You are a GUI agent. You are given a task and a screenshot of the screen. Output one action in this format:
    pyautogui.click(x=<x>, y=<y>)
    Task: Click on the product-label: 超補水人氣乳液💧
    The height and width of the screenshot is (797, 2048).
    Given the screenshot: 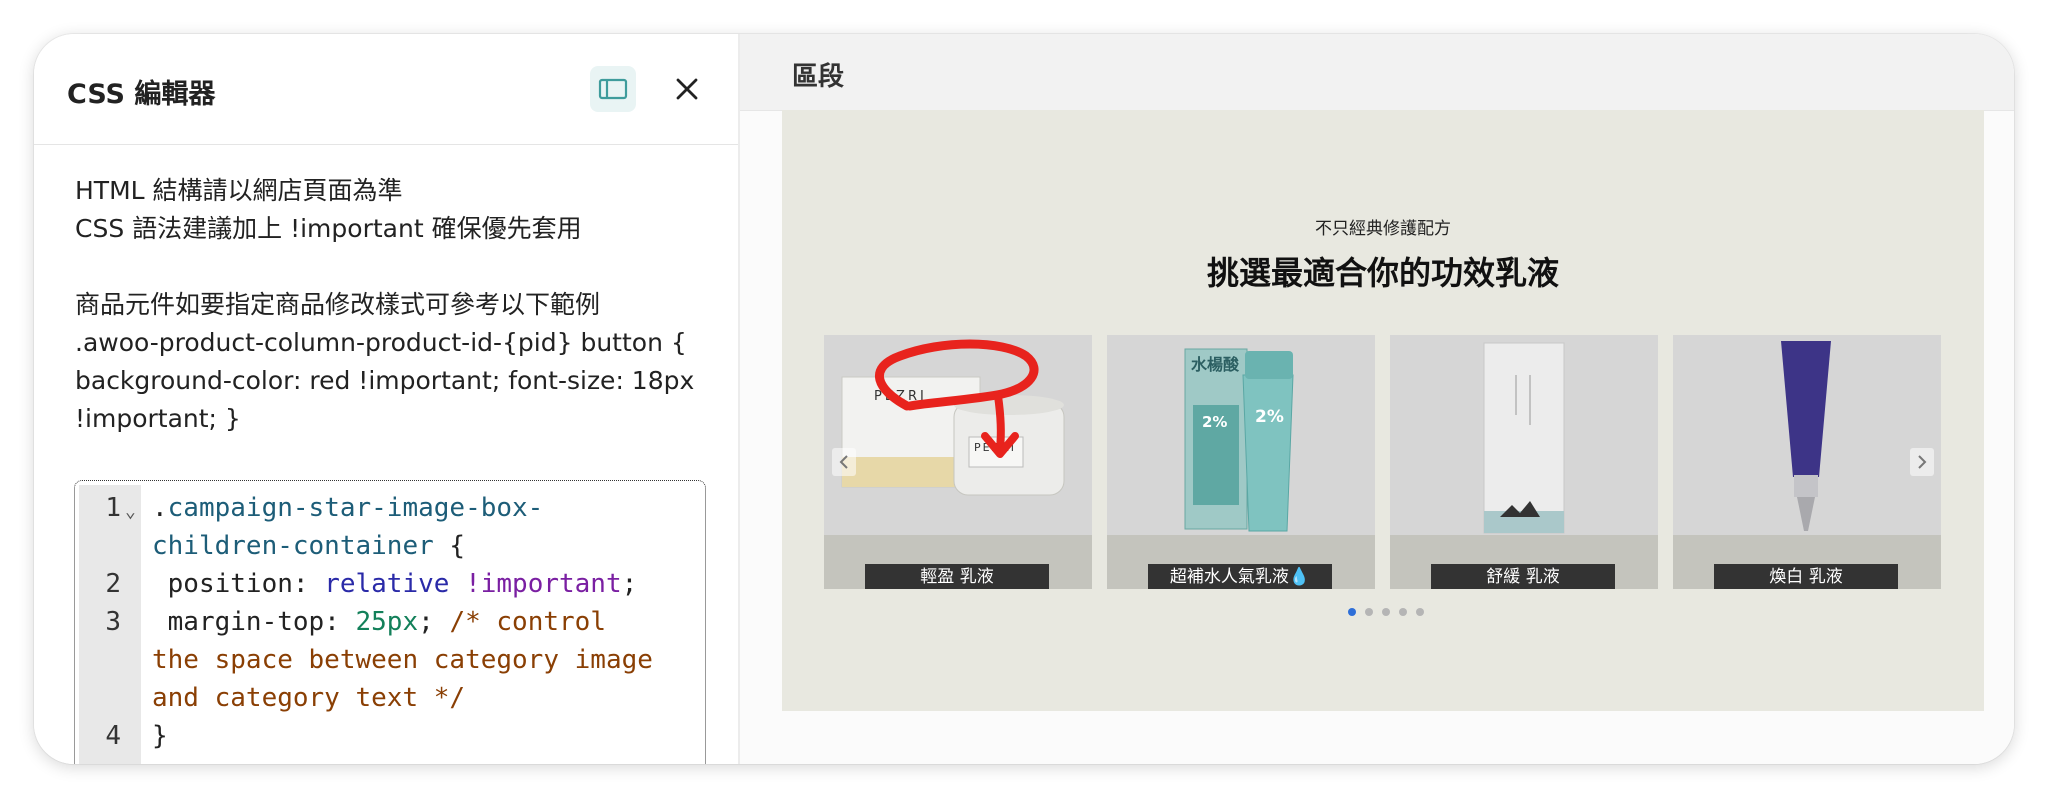 What is the action you would take?
    pyautogui.click(x=1240, y=576)
    